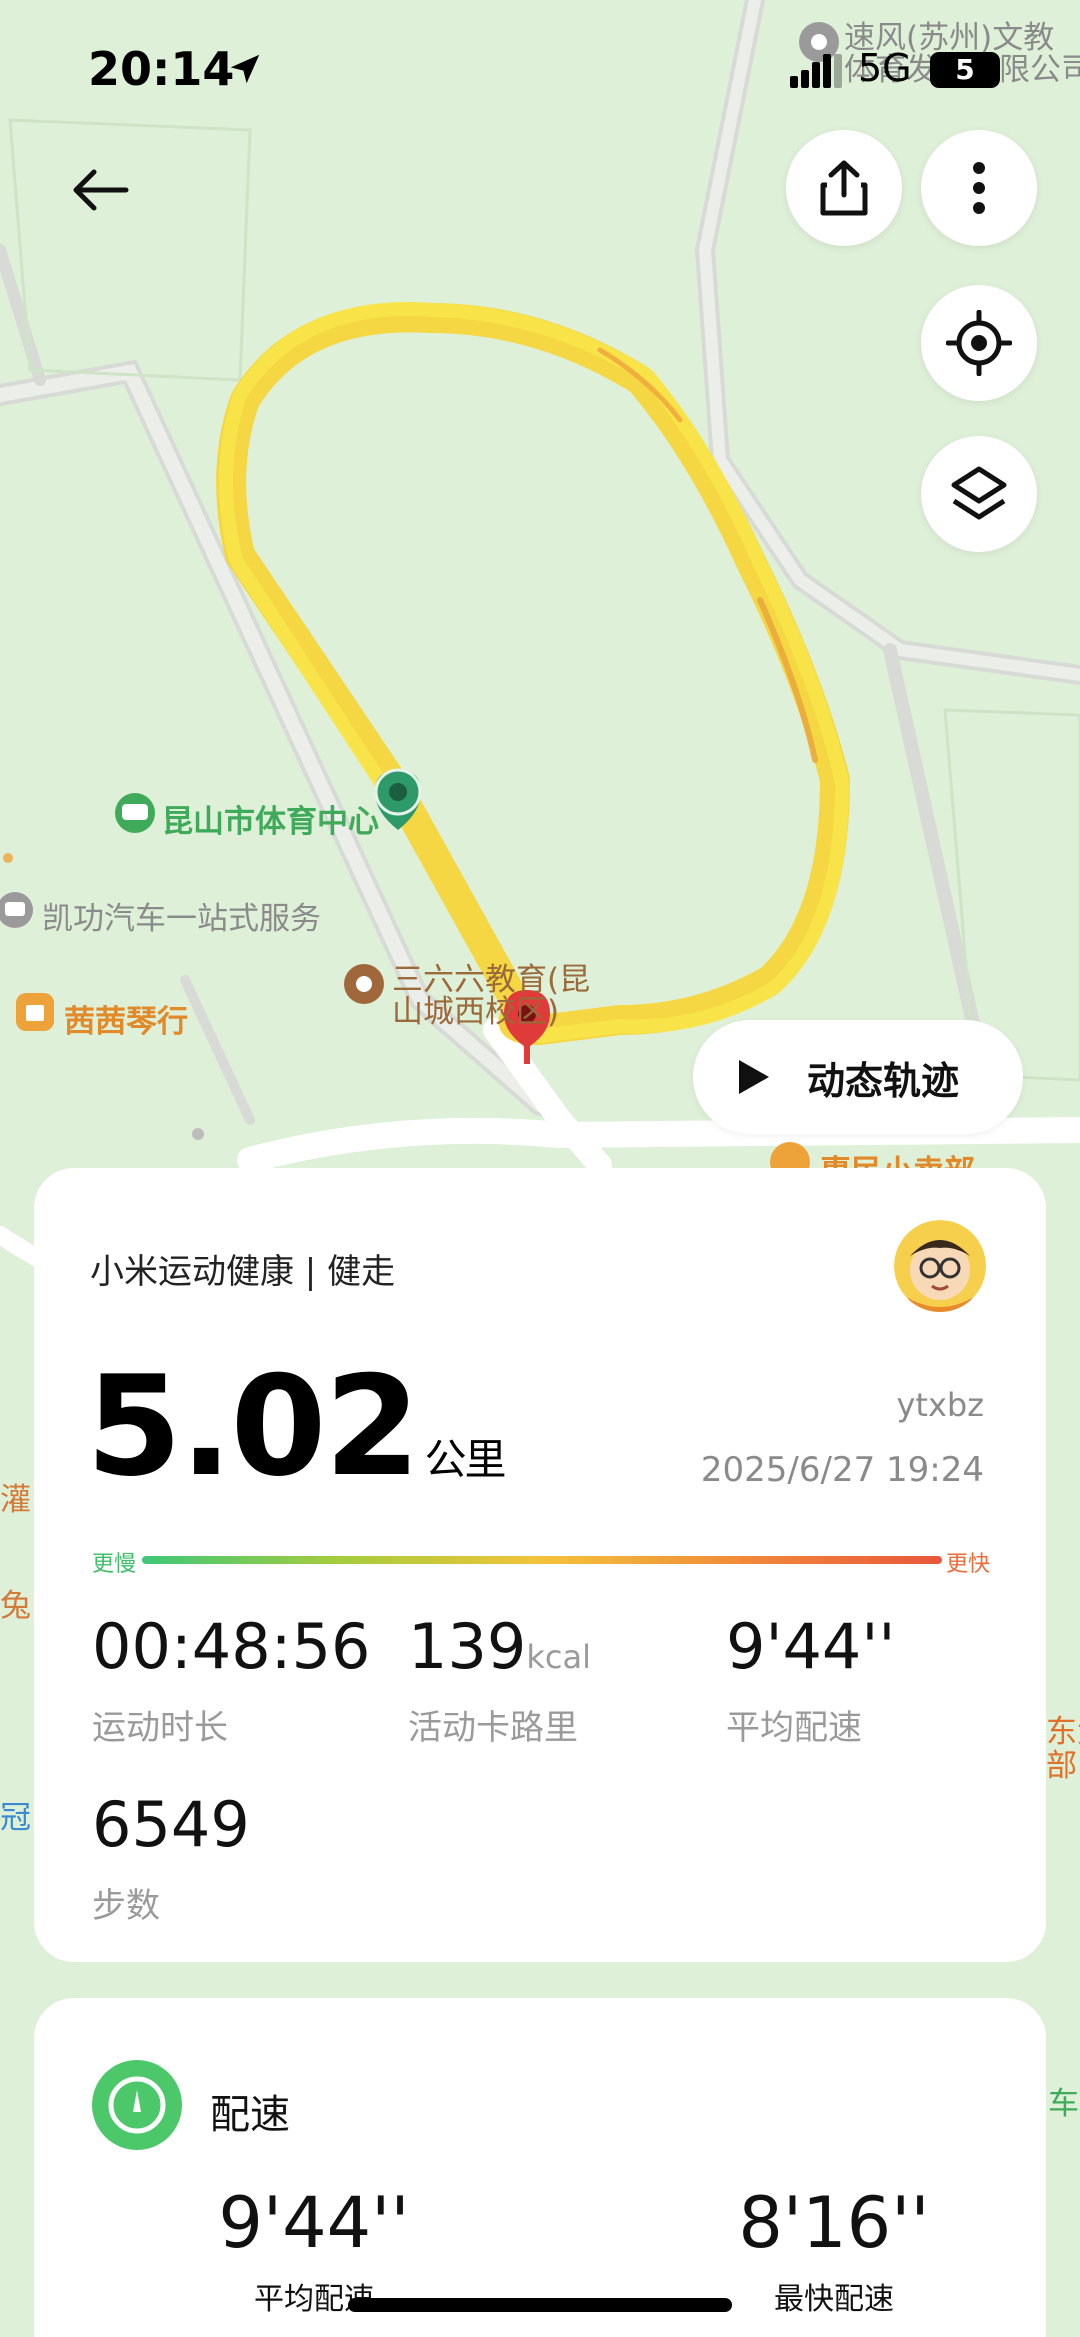 This screenshot has width=1080, height=2337. Describe the element at coordinates (270, 818) in the screenshot. I see `map-label: 昆山市体育中心` at that location.